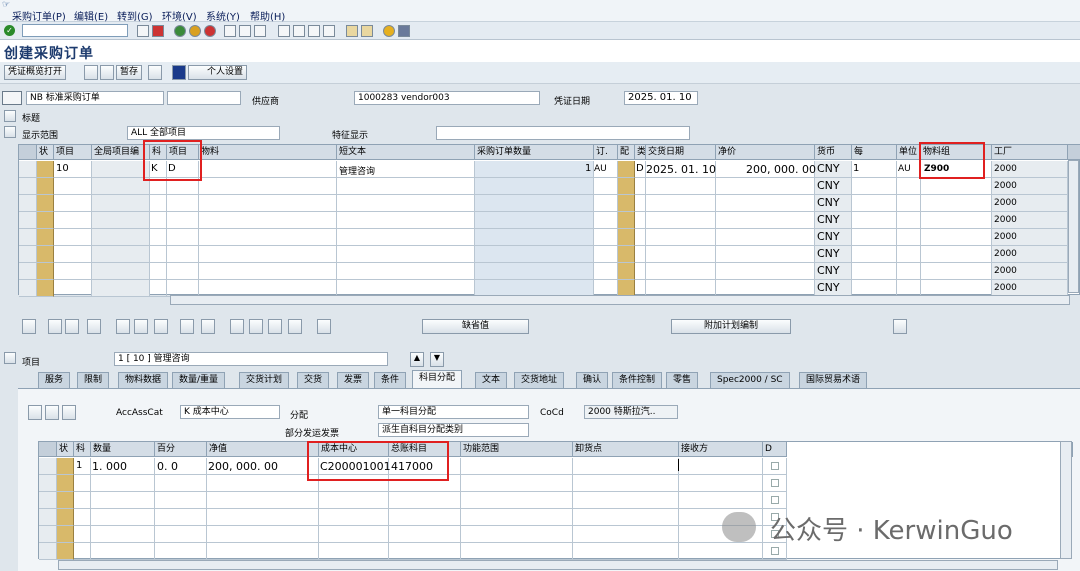 Image resolution: width=1080 pixels, height=571 pixels. I want to click on tab-5: 交货, so click(313, 380).